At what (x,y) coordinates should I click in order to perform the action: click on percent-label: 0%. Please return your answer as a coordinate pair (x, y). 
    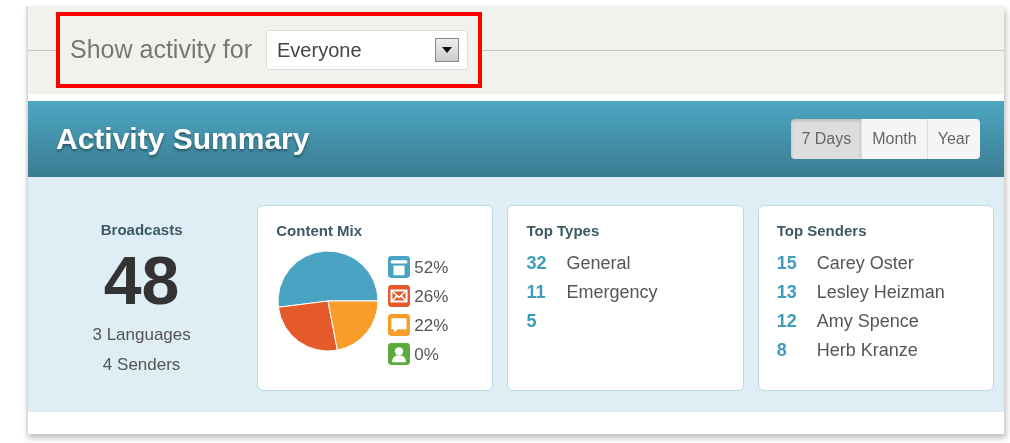
    Looking at the image, I should click on (426, 354).